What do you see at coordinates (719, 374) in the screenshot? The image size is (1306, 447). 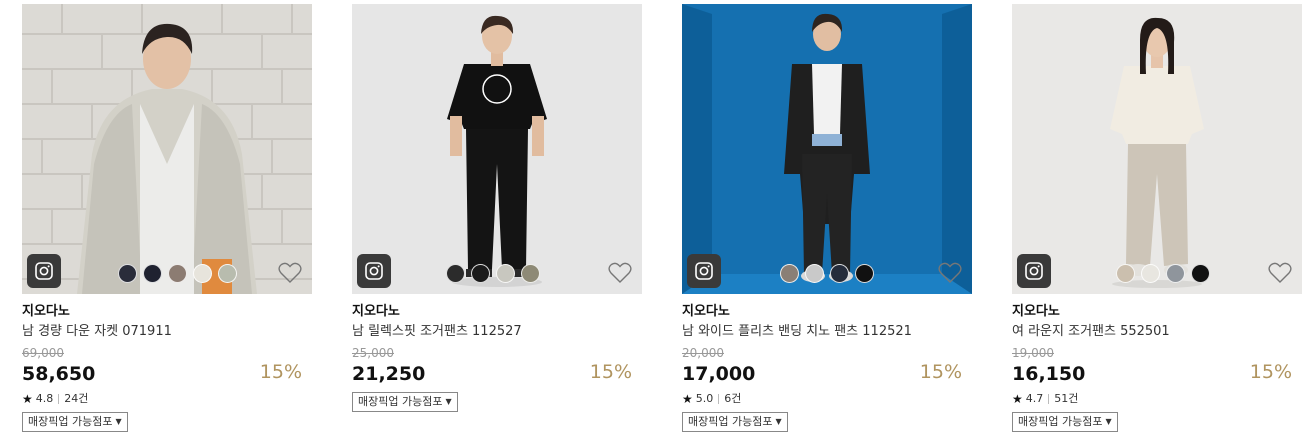 I see `sale-price: 17,000` at bounding box center [719, 374].